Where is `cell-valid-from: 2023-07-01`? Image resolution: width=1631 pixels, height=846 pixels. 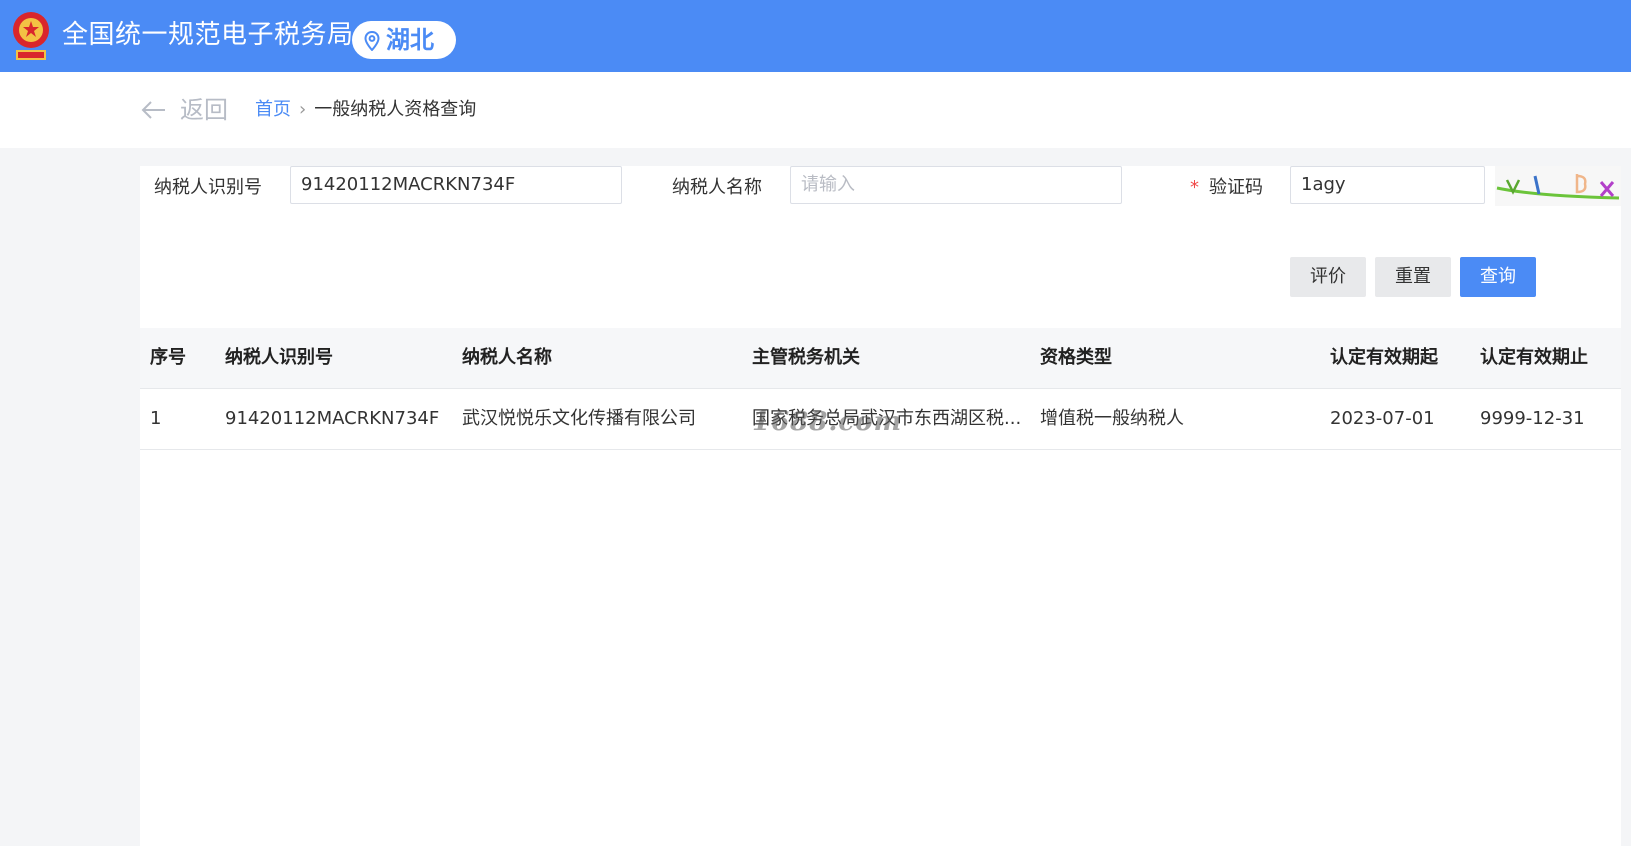
cell-valid-from: 2023-07-01 is located at coordinates (1382, 418).